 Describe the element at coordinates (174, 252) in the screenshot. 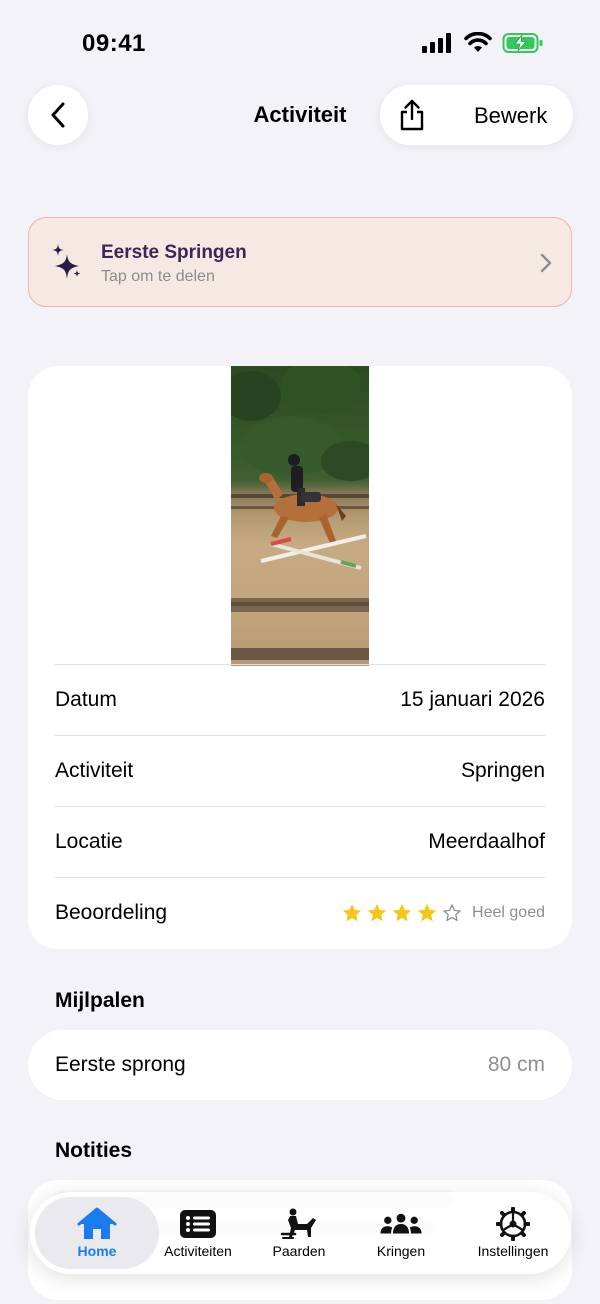

I see `banner-title: Eerste Springen` at that location.